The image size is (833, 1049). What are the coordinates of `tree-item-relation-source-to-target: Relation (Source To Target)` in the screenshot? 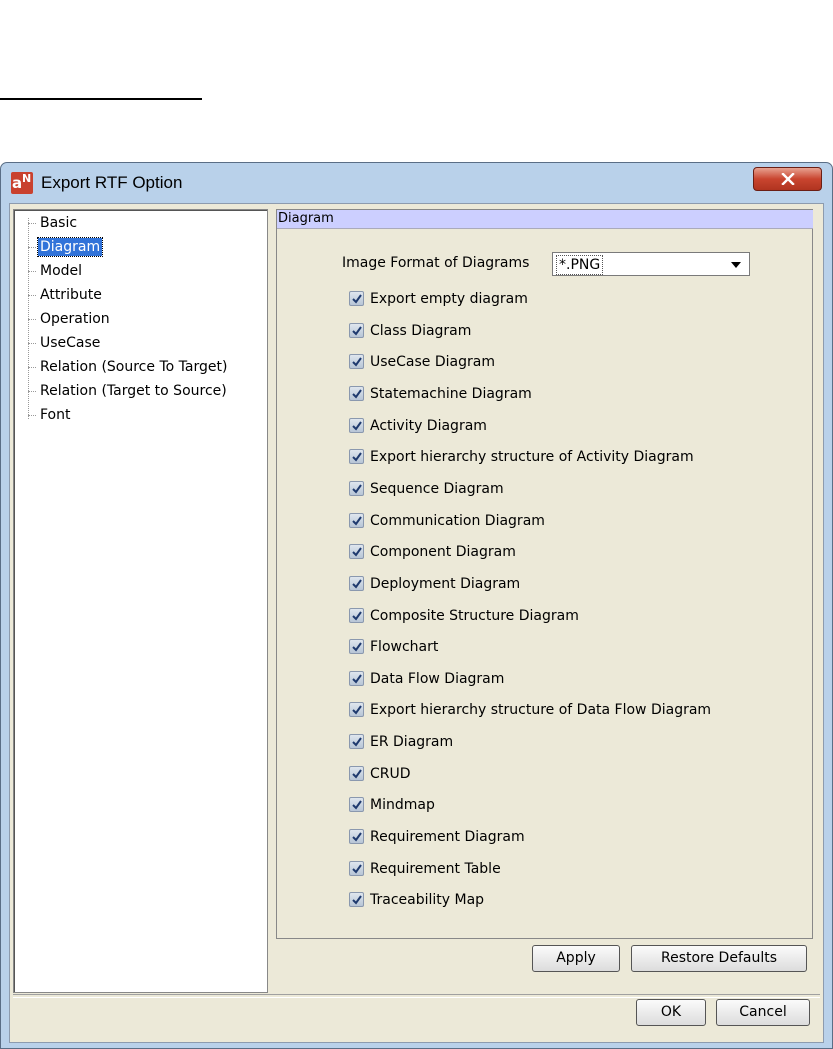 It's located at (128, 367).